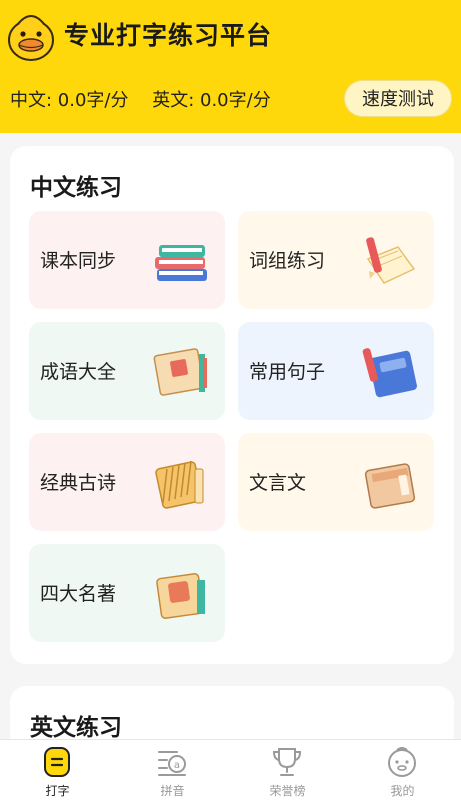  I want to click on section-title: 英文练习, so click(76, 728).